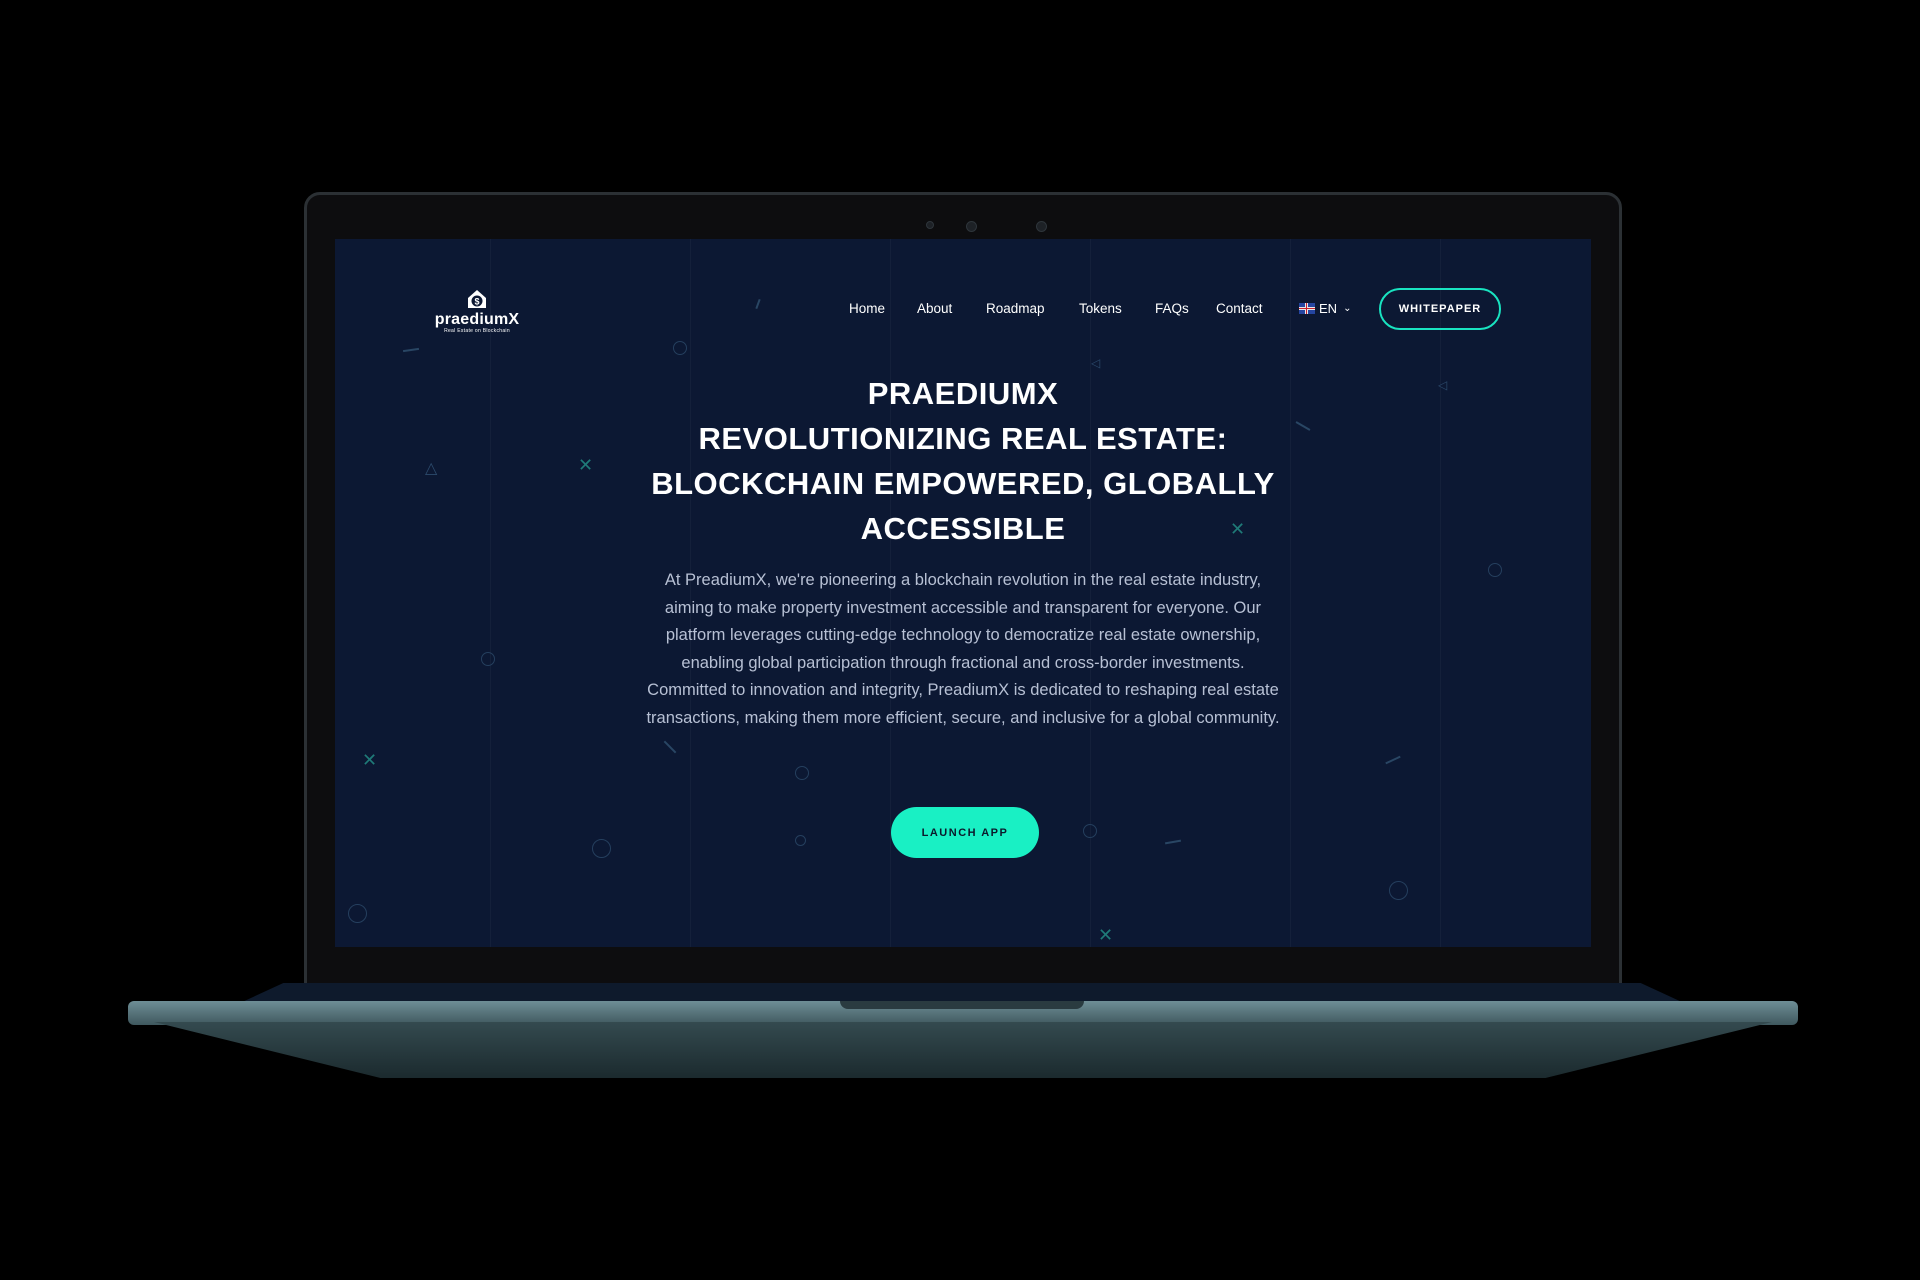  What do you see at coordinates (1100, 308) in the screenshot?
I see `nav-tokens: Tokens` at bounding box center [1100, 308].